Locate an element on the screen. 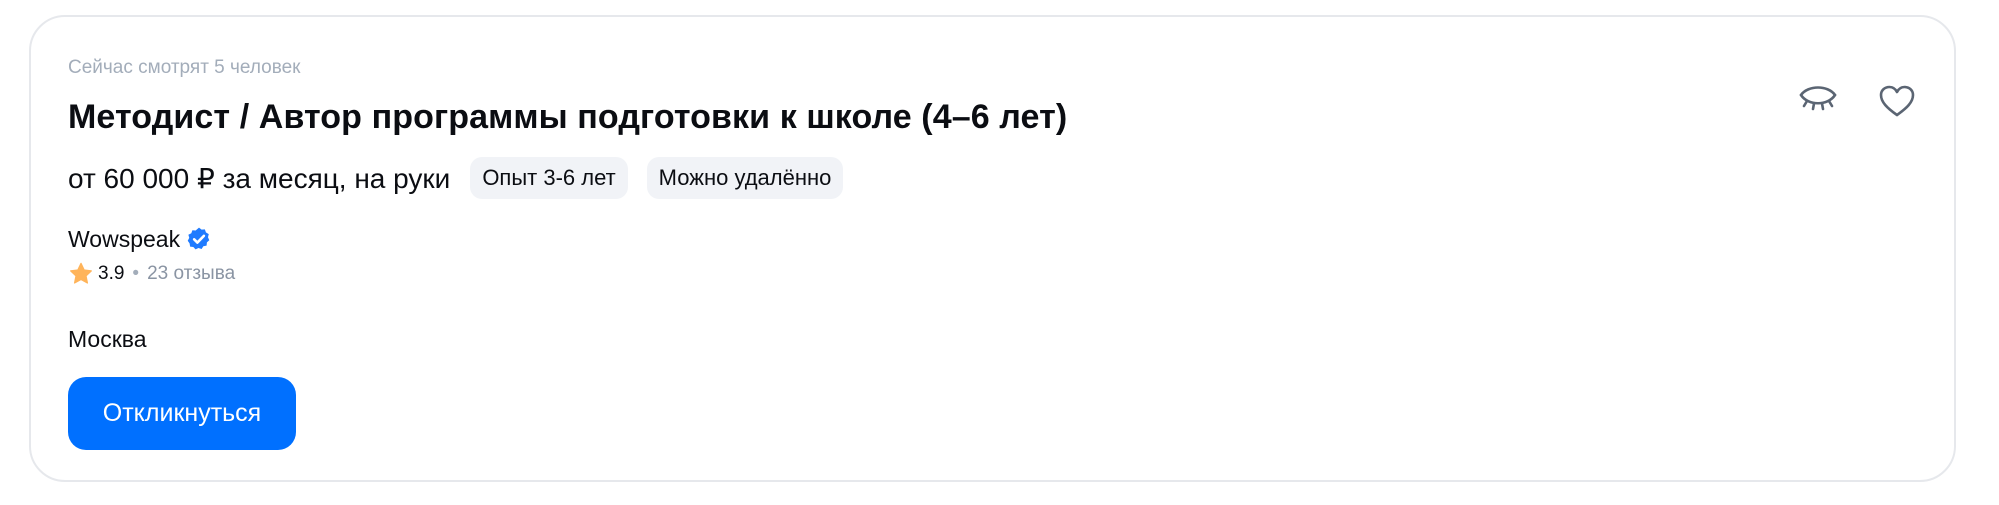  salary: от 60 000 ₽ за месяц, на руки is located at coordinates (259, 178).